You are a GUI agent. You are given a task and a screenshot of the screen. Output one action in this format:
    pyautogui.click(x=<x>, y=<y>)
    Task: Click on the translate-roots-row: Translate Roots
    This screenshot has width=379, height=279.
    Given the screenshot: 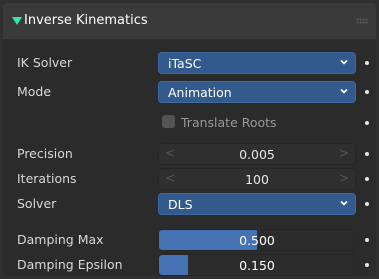 What is the action you would take?
    pyautogui.click(x=189, y=123)
    